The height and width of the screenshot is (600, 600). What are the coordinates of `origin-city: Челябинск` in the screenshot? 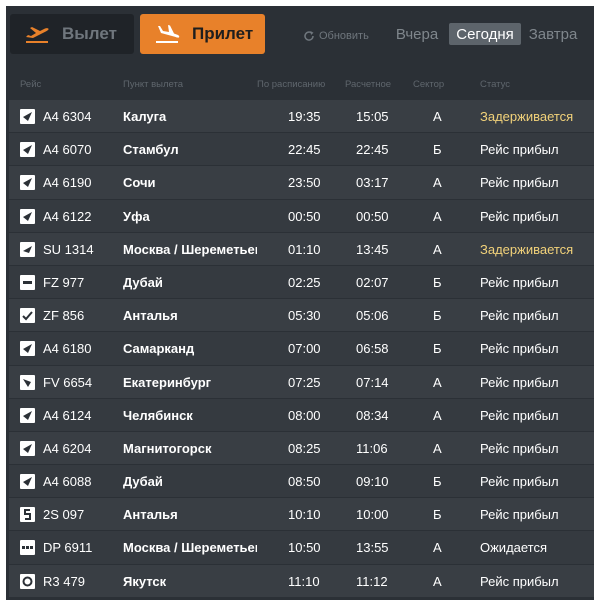 It's located at (158, 415).